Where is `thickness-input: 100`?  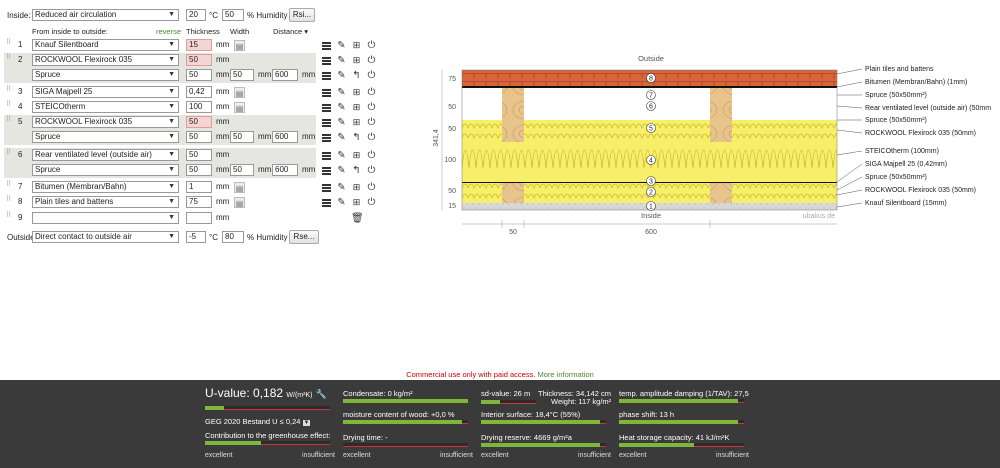 thickness-input: 100 is located at coordinates (199, 107).